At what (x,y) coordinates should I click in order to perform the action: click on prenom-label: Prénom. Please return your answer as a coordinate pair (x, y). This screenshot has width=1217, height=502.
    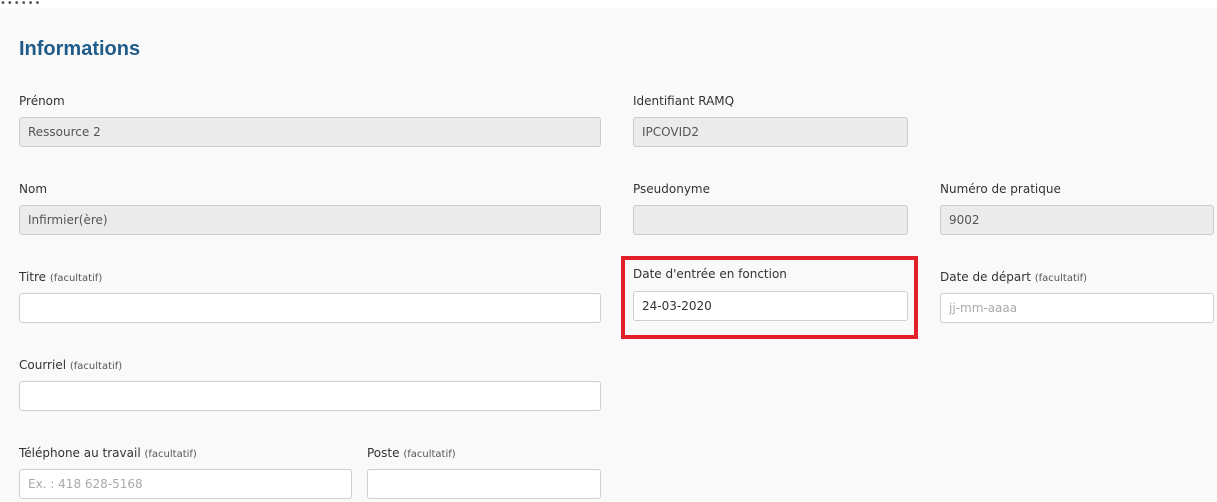
    Looking at the image, I should click on (42, 101).